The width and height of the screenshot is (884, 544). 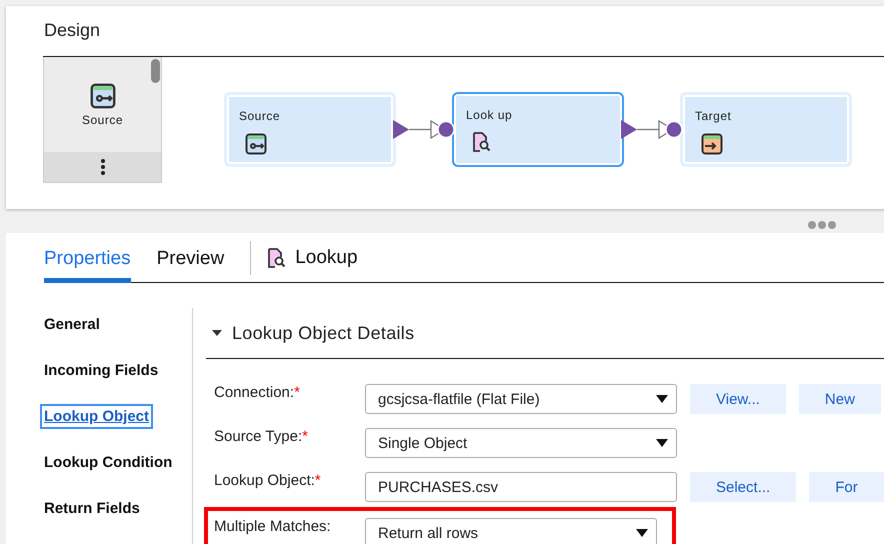 What do you see at coordinates (92, 508) in the screenshot?
I see `sidebar-item: Return Fields` at bounding box center [92, 508].